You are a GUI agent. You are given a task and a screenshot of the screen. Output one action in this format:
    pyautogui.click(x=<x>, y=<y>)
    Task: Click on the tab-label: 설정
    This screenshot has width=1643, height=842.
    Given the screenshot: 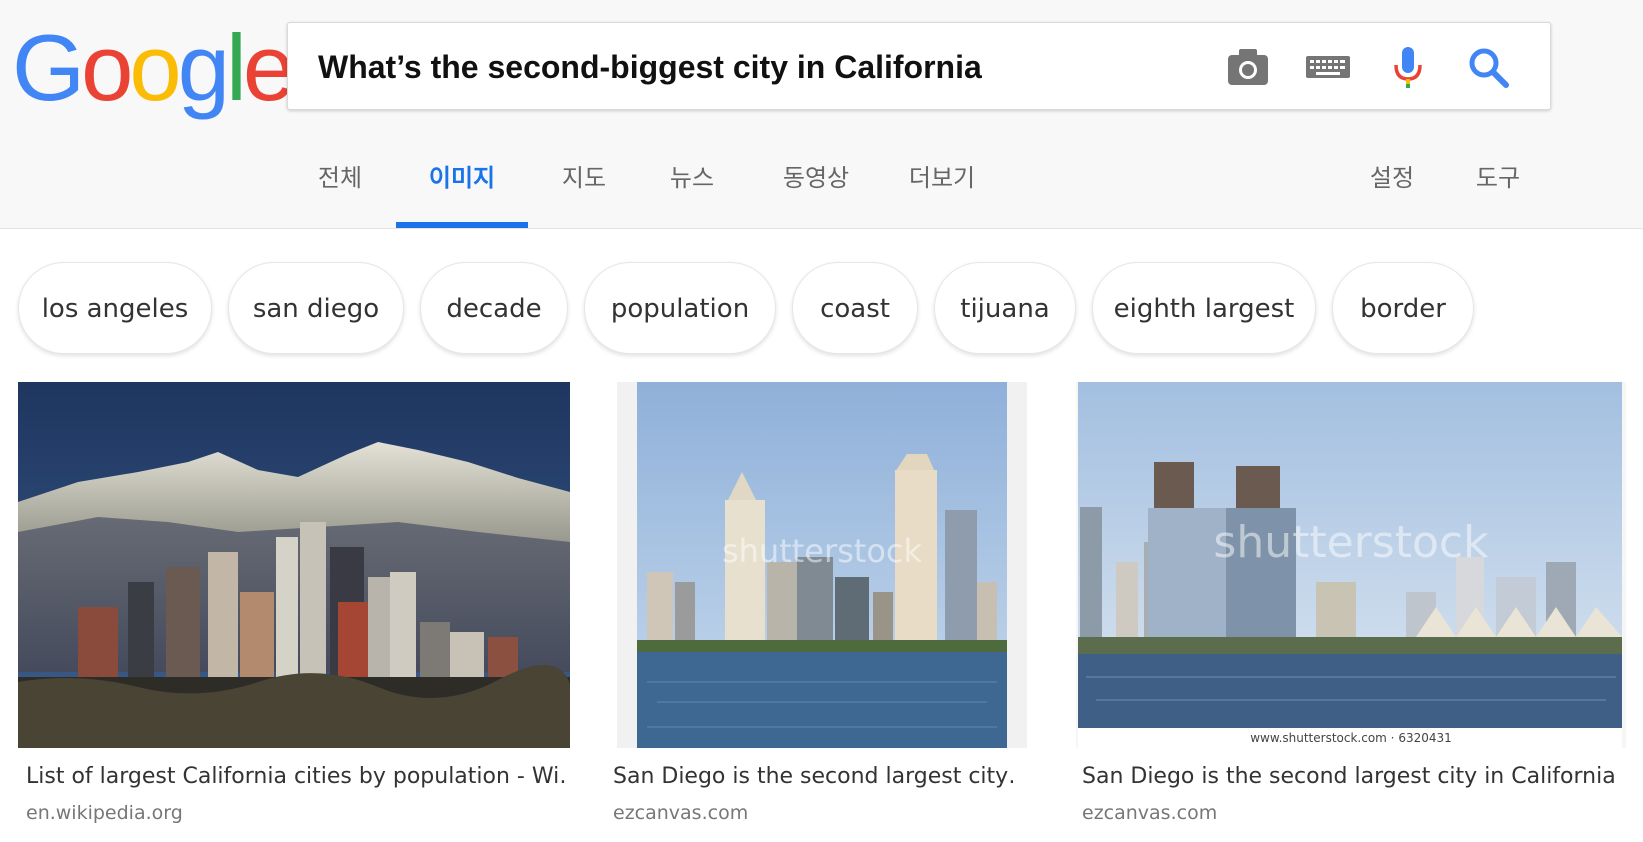 What is the action you would take?
    pyautogui.click(x=1392, y=178)
    